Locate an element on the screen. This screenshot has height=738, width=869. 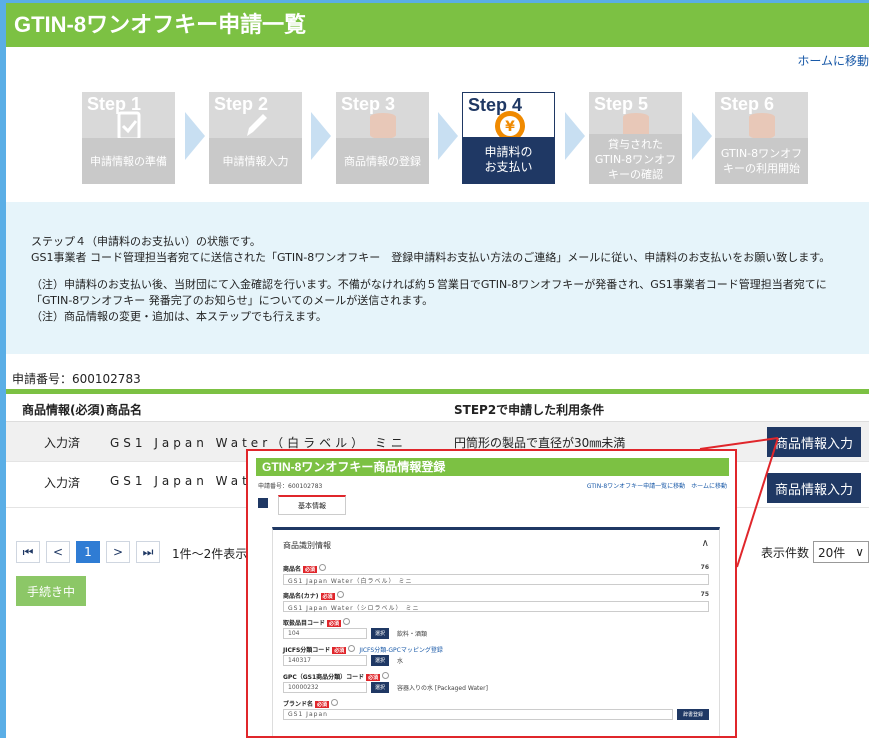
step-6: Step 6 GTIN-8ワンオフ キーの利用開始 is located at coordinates (761, 138).